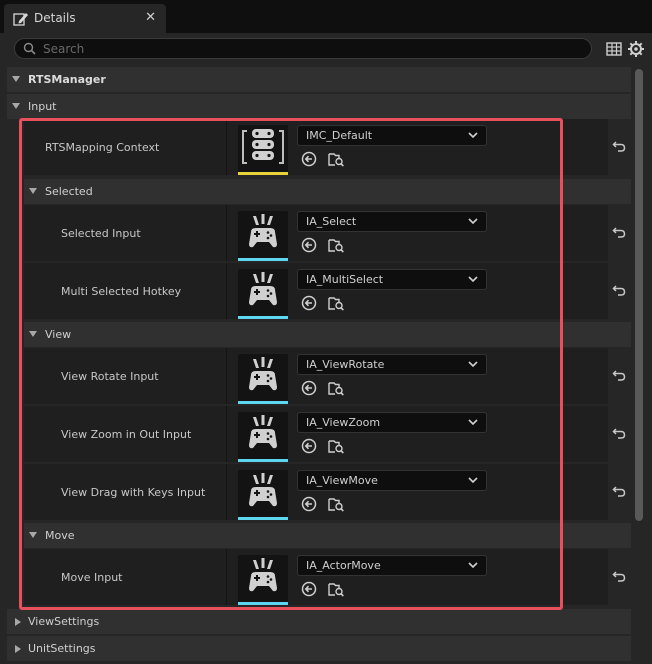 The width and height of the screenshot is (652, 664). Describe the element at coordinates (319, 648) in the screenshot. I see `category-unitsettings: UnitSettings` at that location.